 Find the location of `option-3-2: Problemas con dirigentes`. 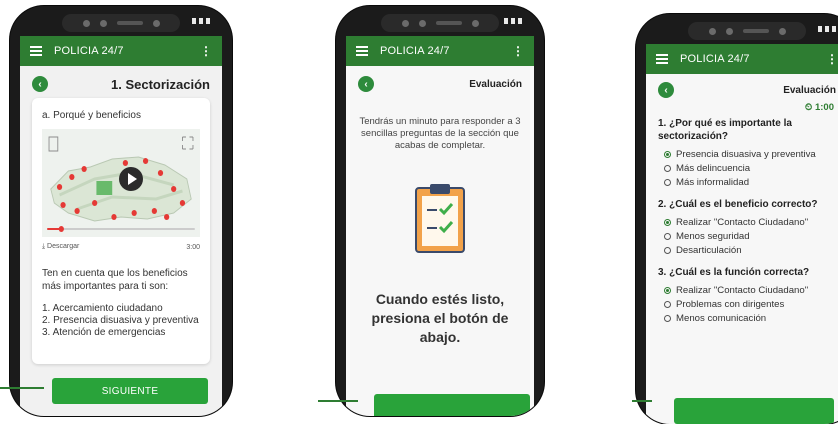

option-3-2: Problemas con dirigentes is located at coordinates (750, 304).